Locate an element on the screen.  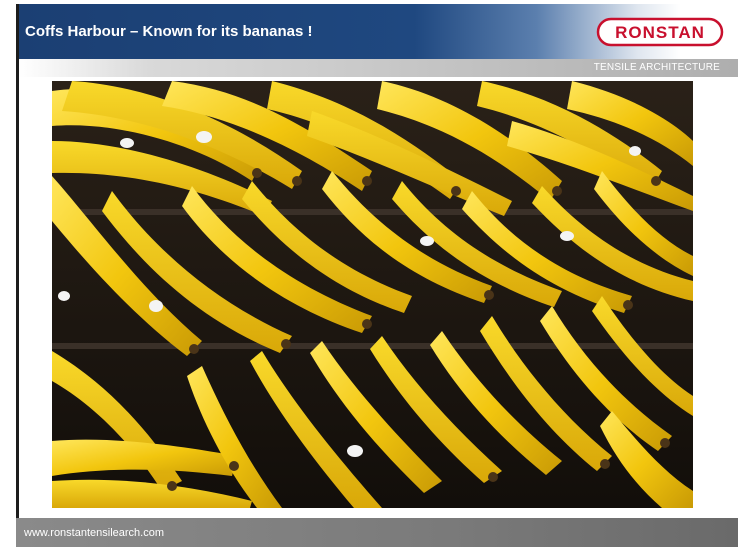
ronstan-logo: RONSTAN is located at coordinates (660, 32).